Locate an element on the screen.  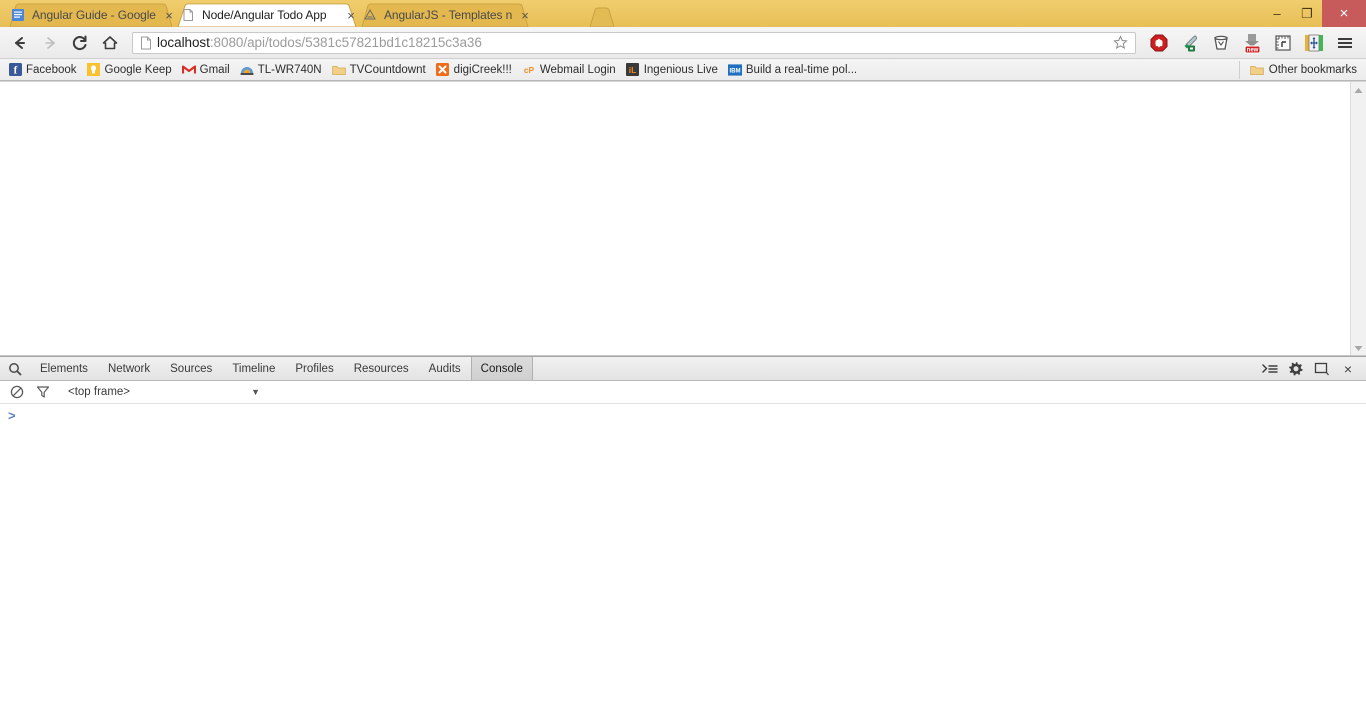
svg-text: cP is located at coordinates (529, 70).